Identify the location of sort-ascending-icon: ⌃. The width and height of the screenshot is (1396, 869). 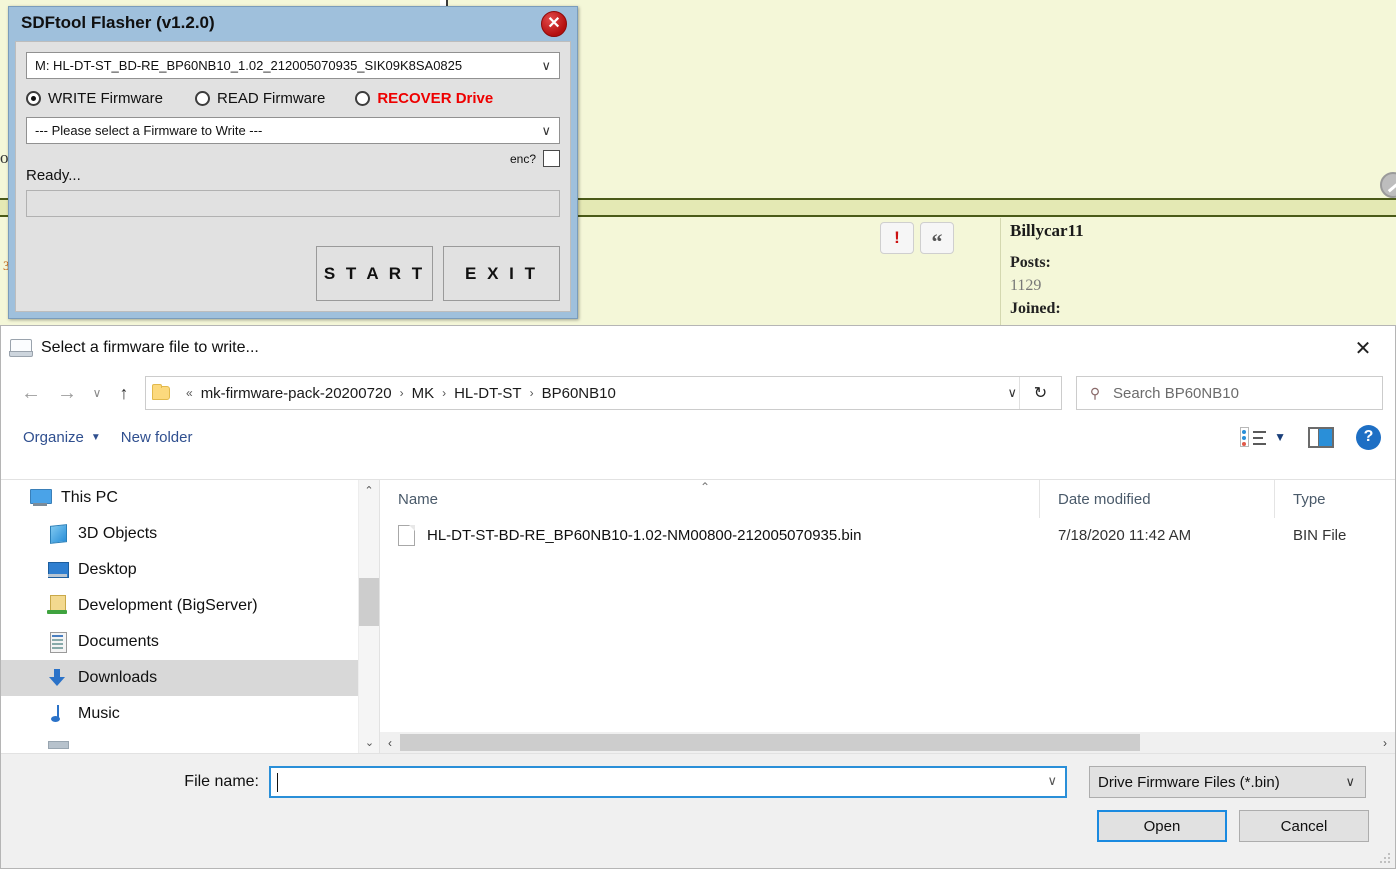
(705, 487).